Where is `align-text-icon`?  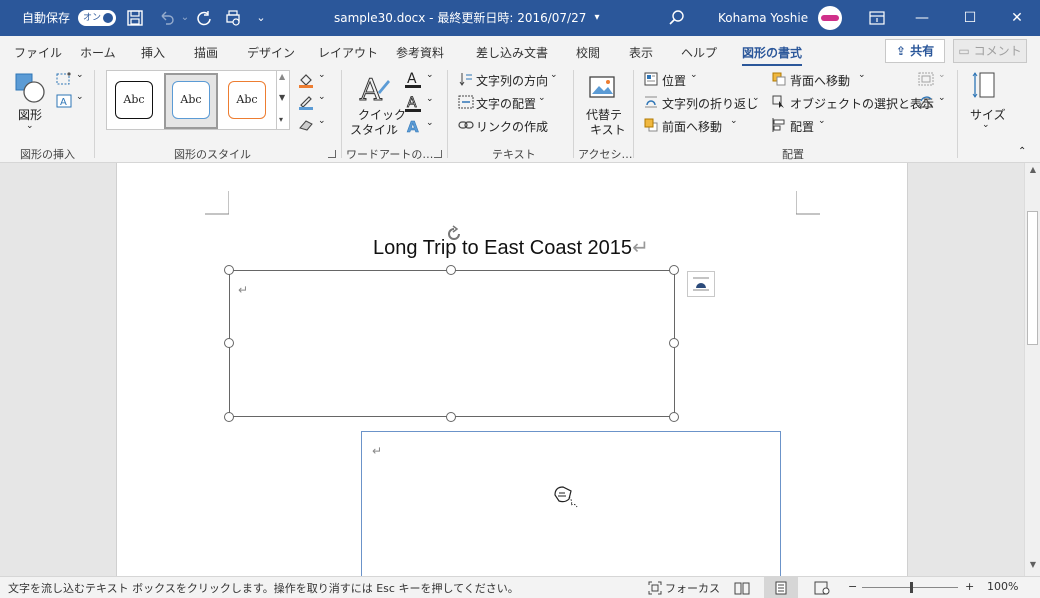
align-text-icon is located at coordinates (466, 102).